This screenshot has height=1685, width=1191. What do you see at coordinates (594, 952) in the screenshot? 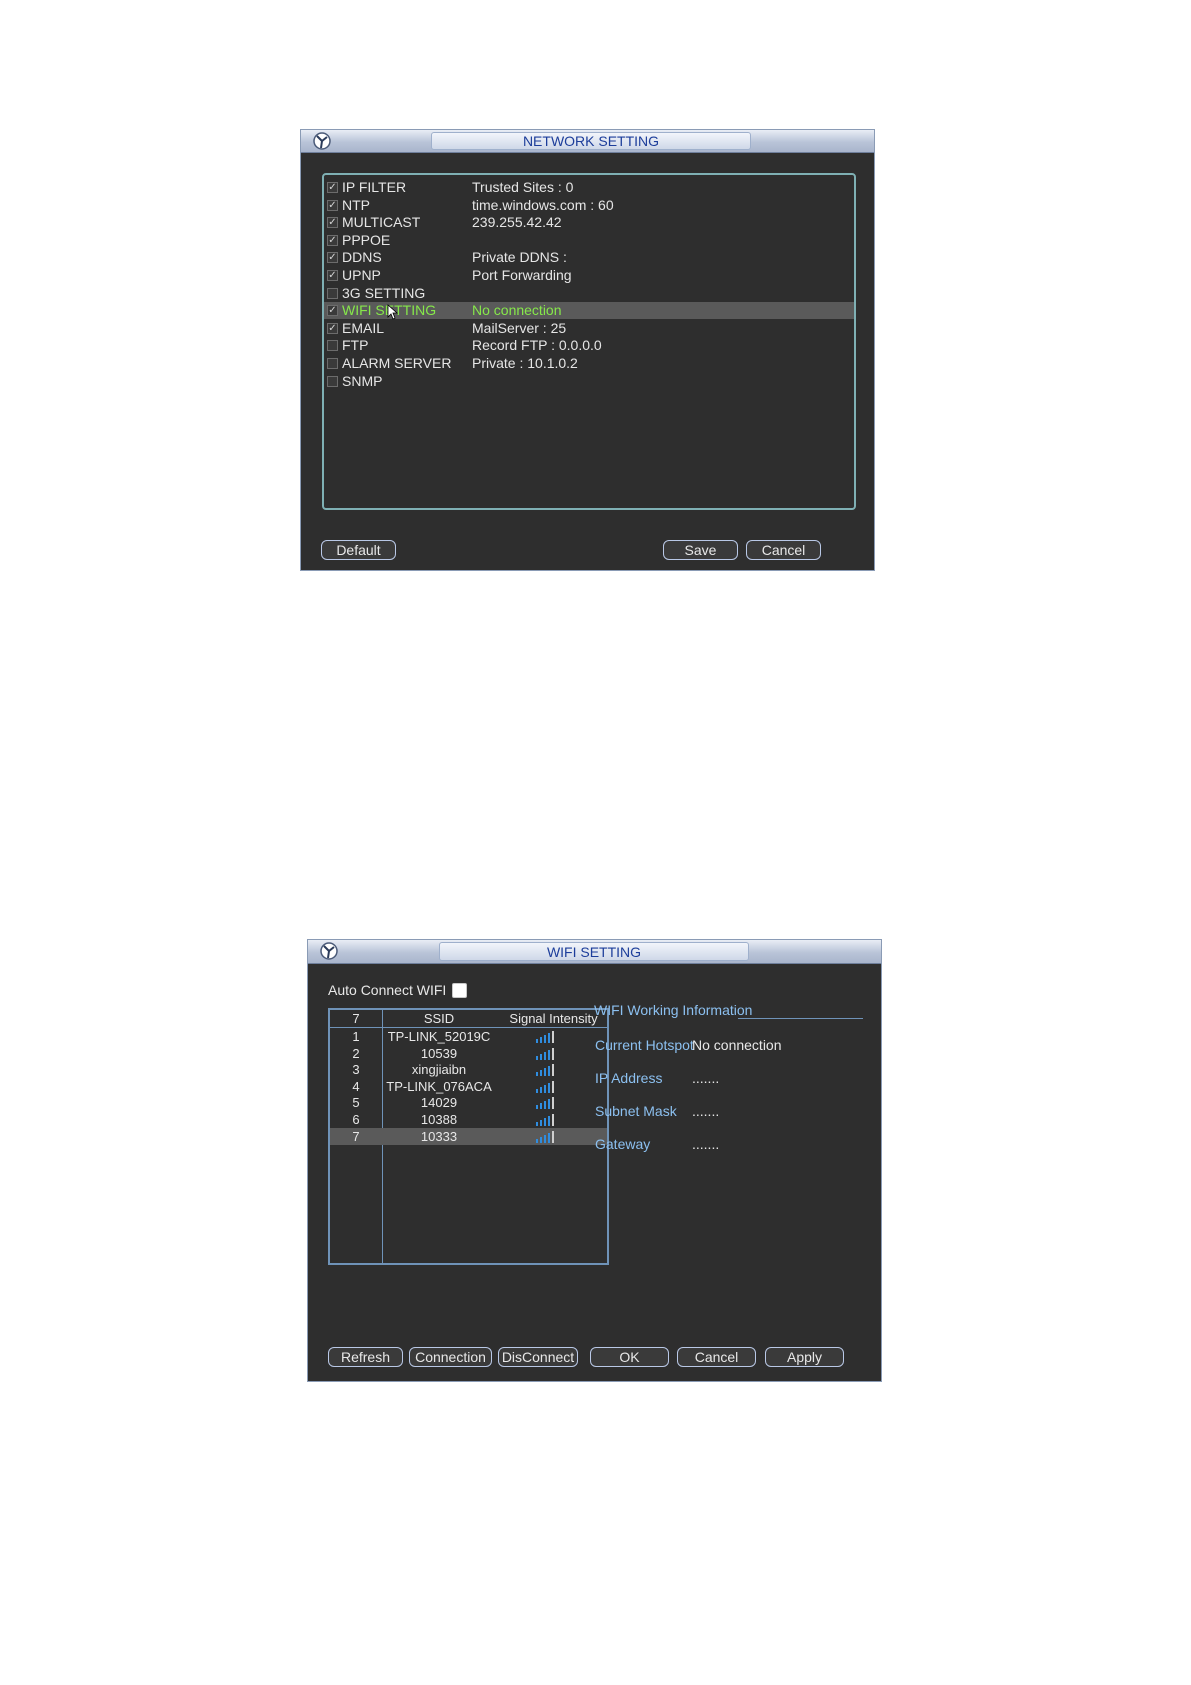
I see `title-bar: WIFI SETTING` at bounding box center [594, 952].